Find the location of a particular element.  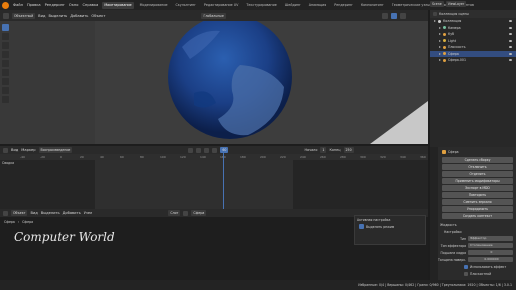

shader-menu-select: Выделить is located at coordinates (50, 213).